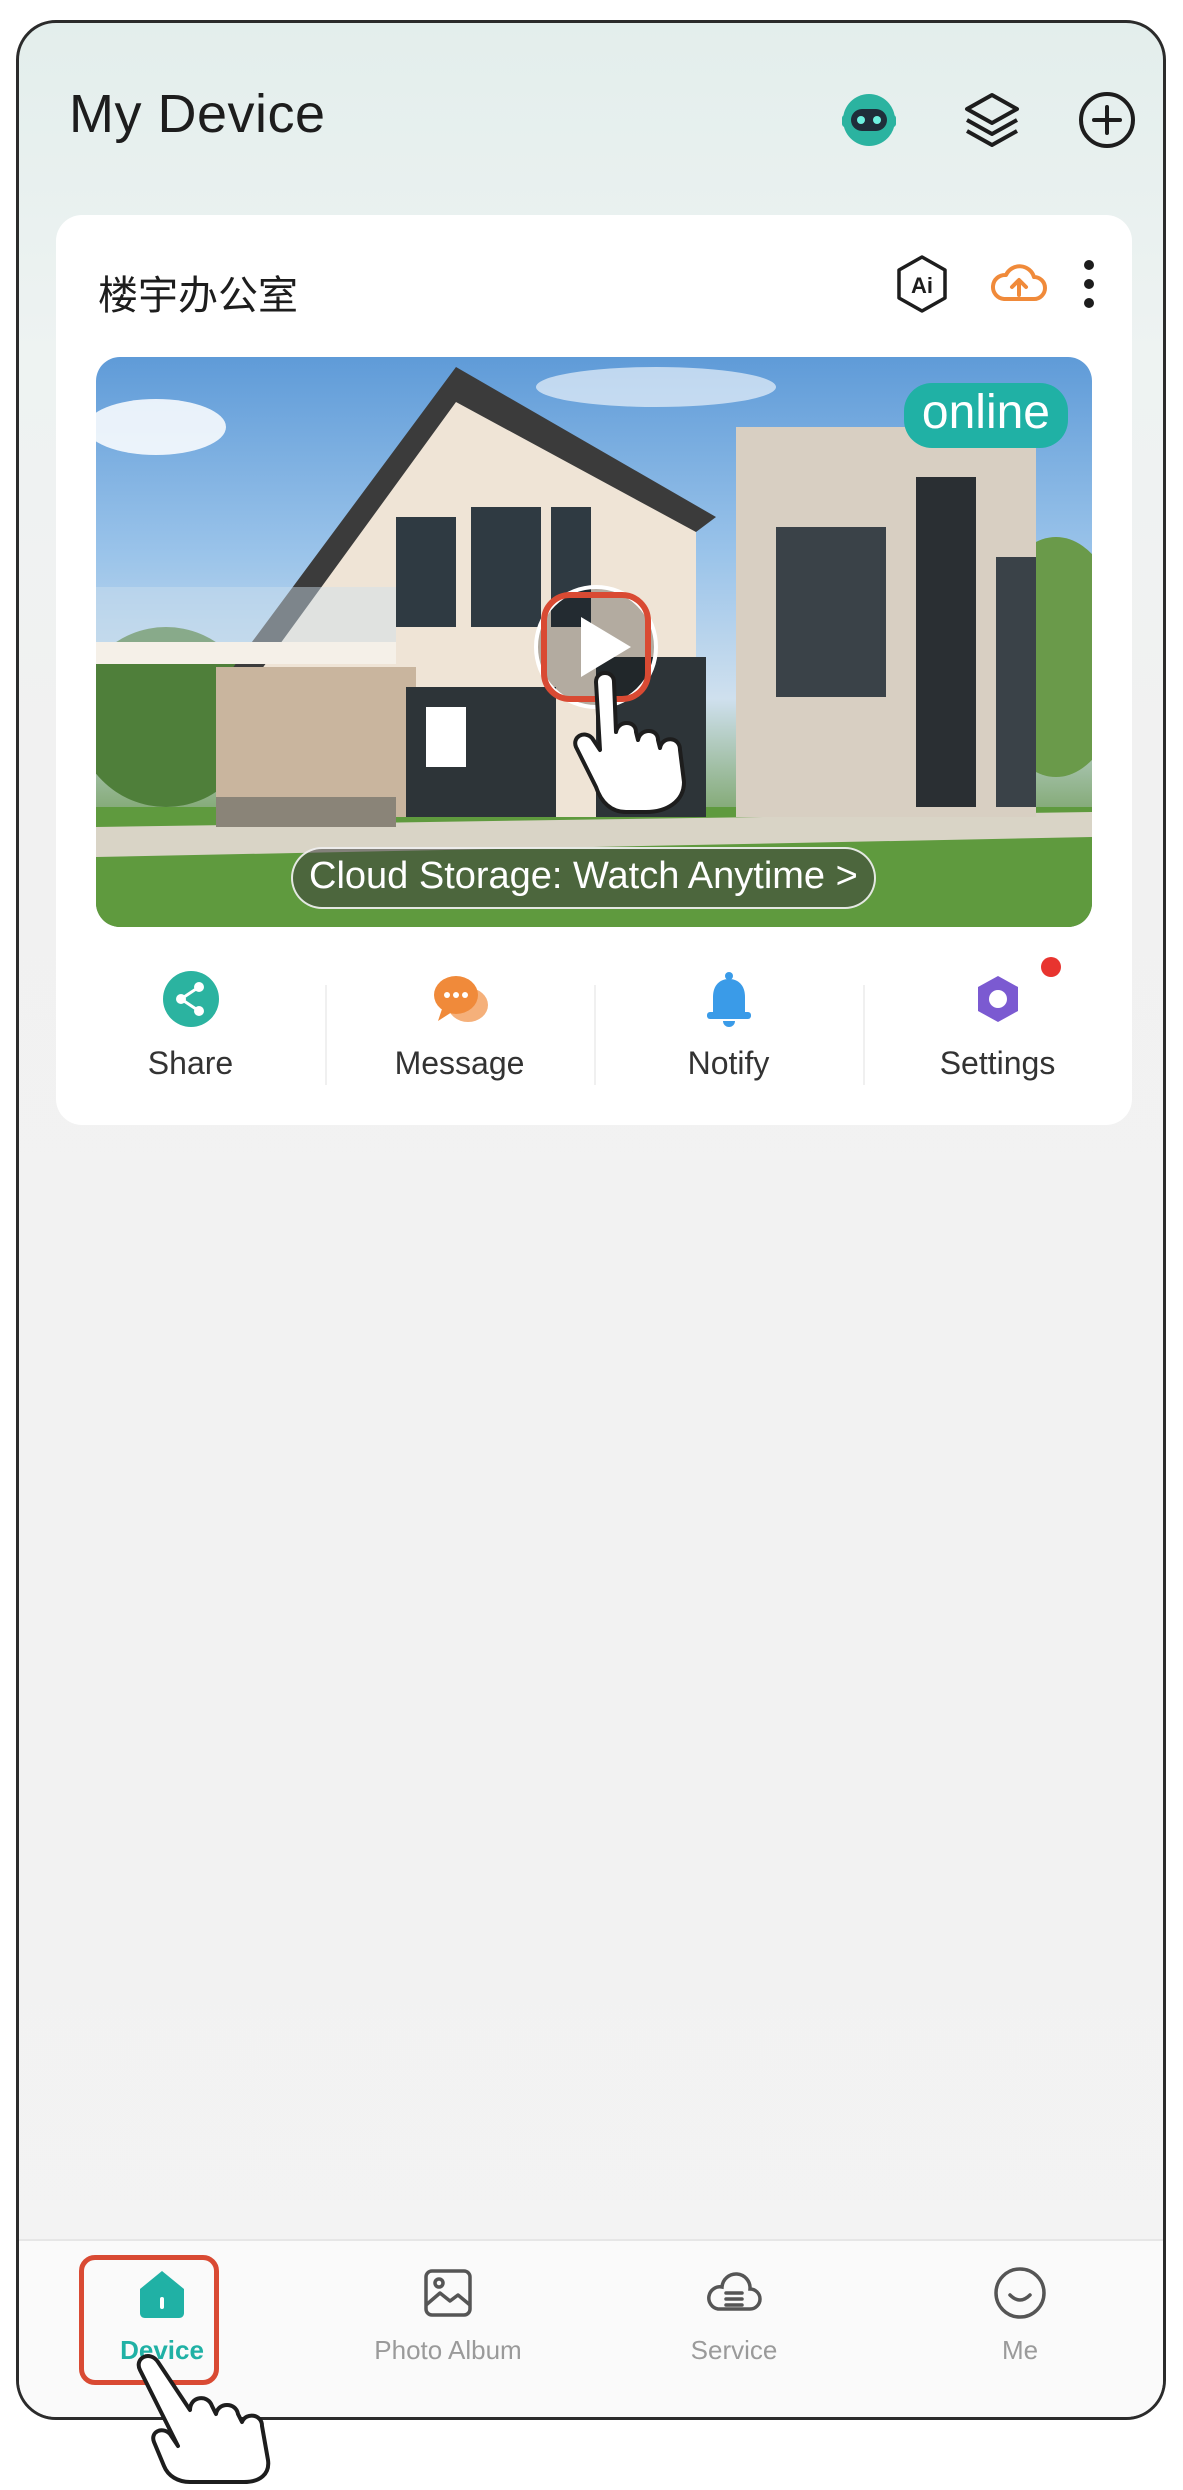  I want to click on nav-photo-album: Photo Album, so click(448, 2329).